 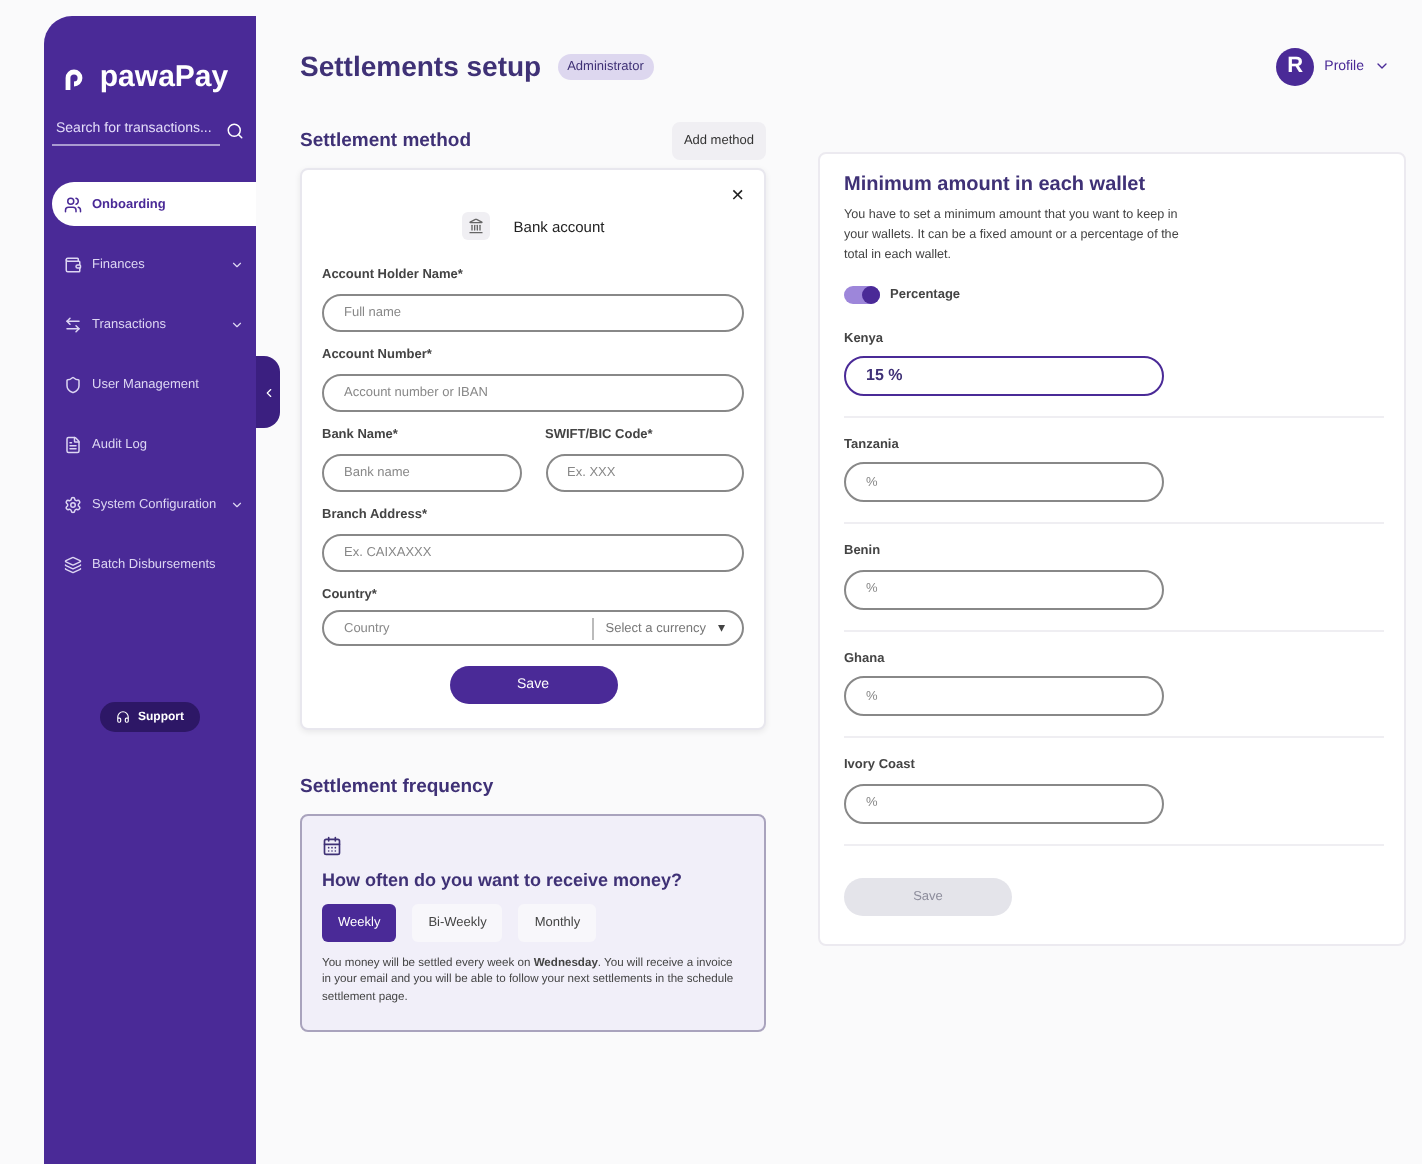 I want to click on headset-icon, so click(x=123, y=717).